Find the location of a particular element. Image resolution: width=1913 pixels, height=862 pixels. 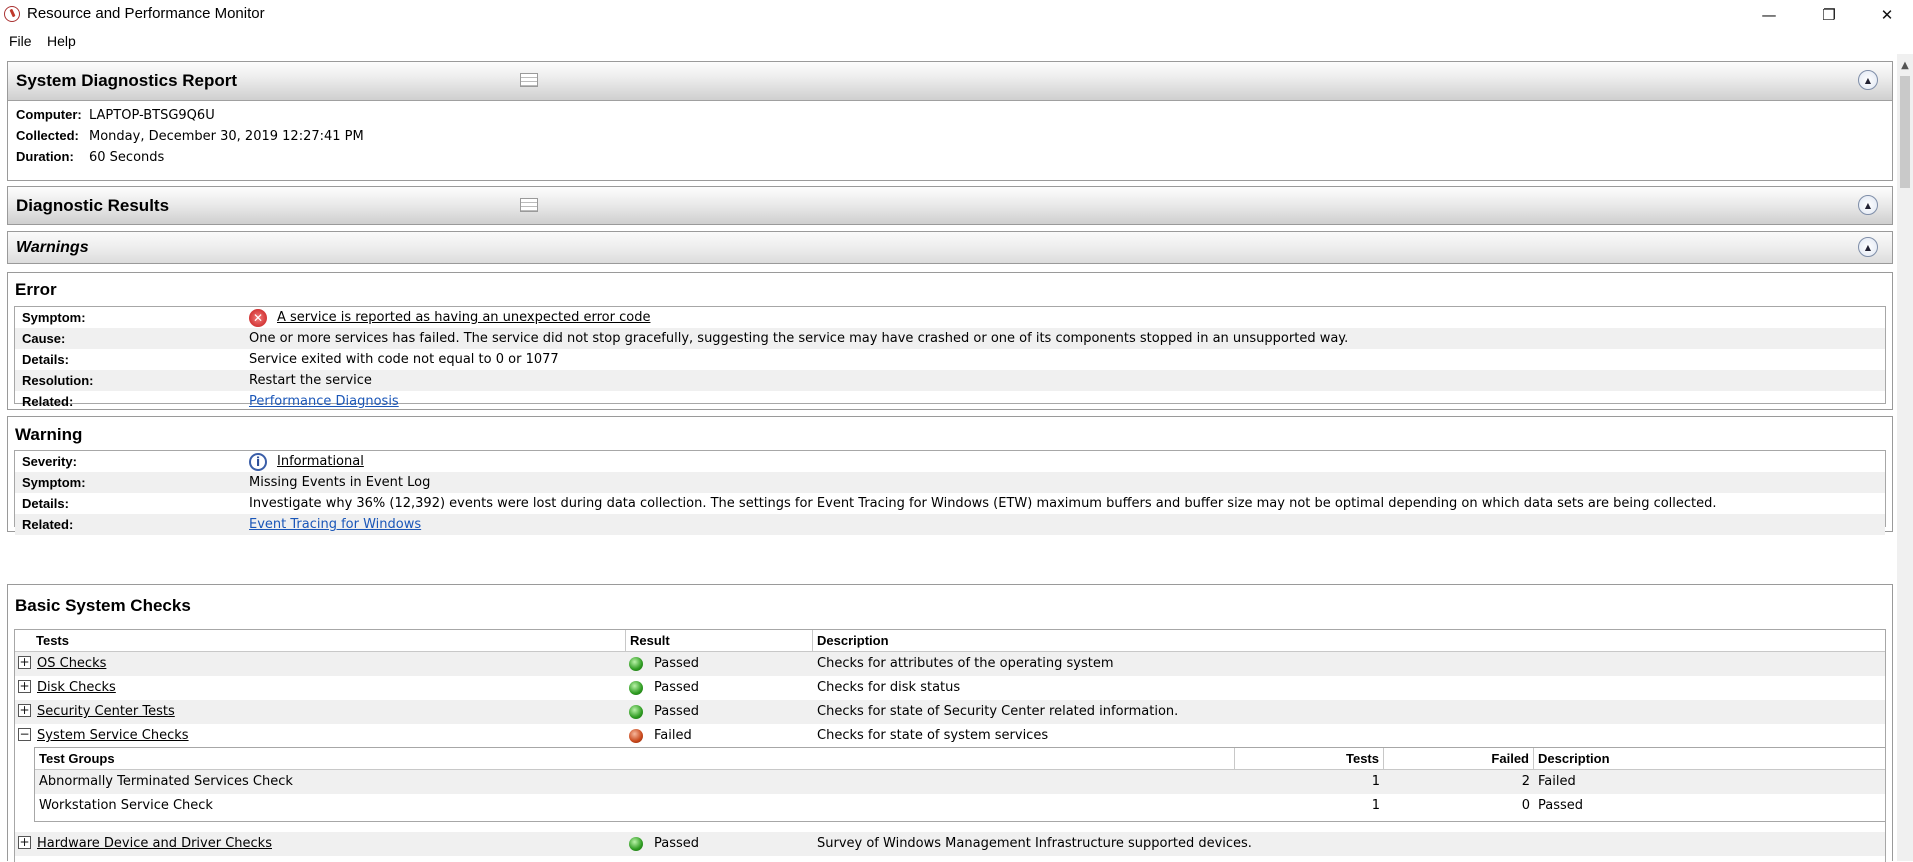

collapse-diagnostic-results-button: ▲ is located at coordinates (1868, 205).